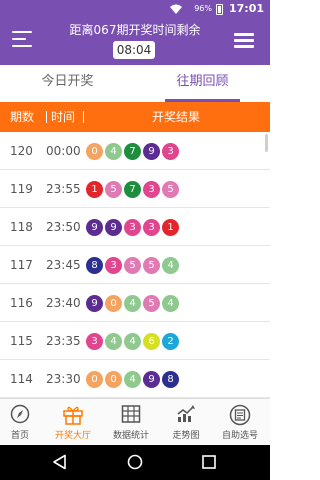 The width and height of the screenshot is (320, 480). Describe the element at coordinates (130, 436) in the screenshot. I see `nav-label: 数据统计` at that location.